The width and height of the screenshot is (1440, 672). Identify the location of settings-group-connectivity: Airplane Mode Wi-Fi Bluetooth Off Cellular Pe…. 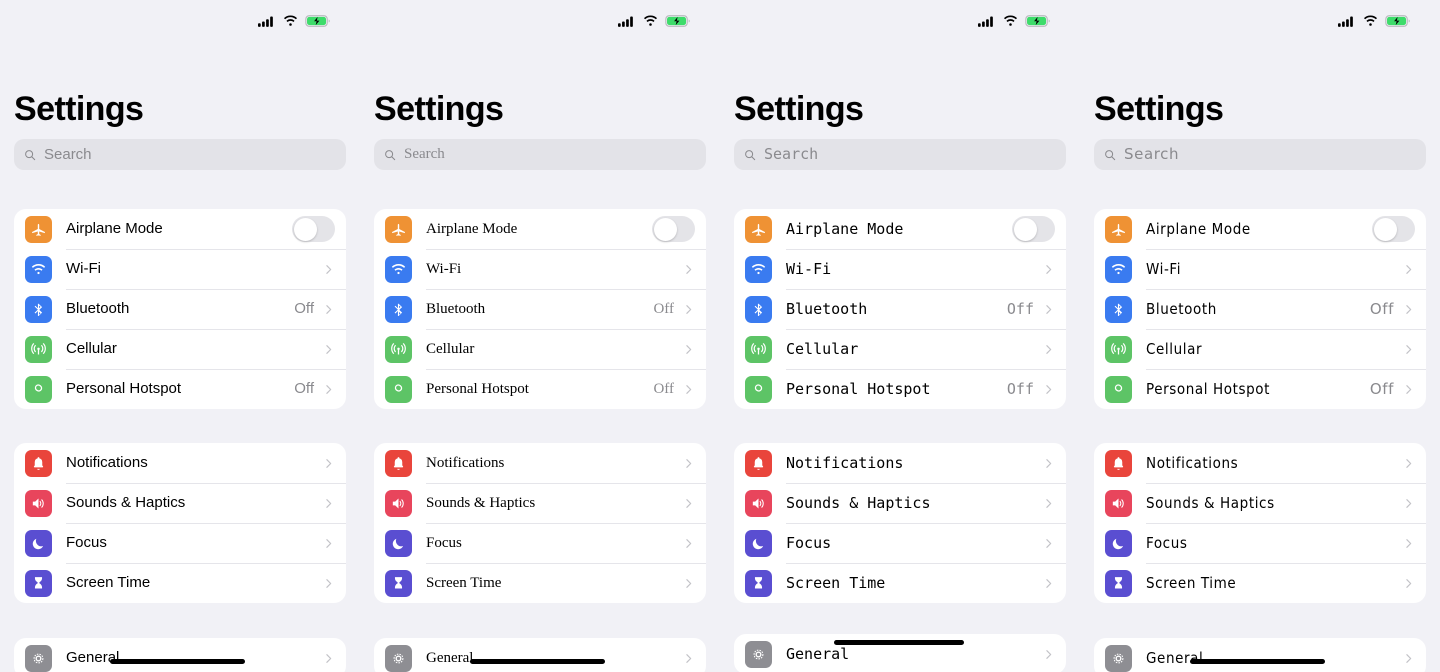
(1260, 309).